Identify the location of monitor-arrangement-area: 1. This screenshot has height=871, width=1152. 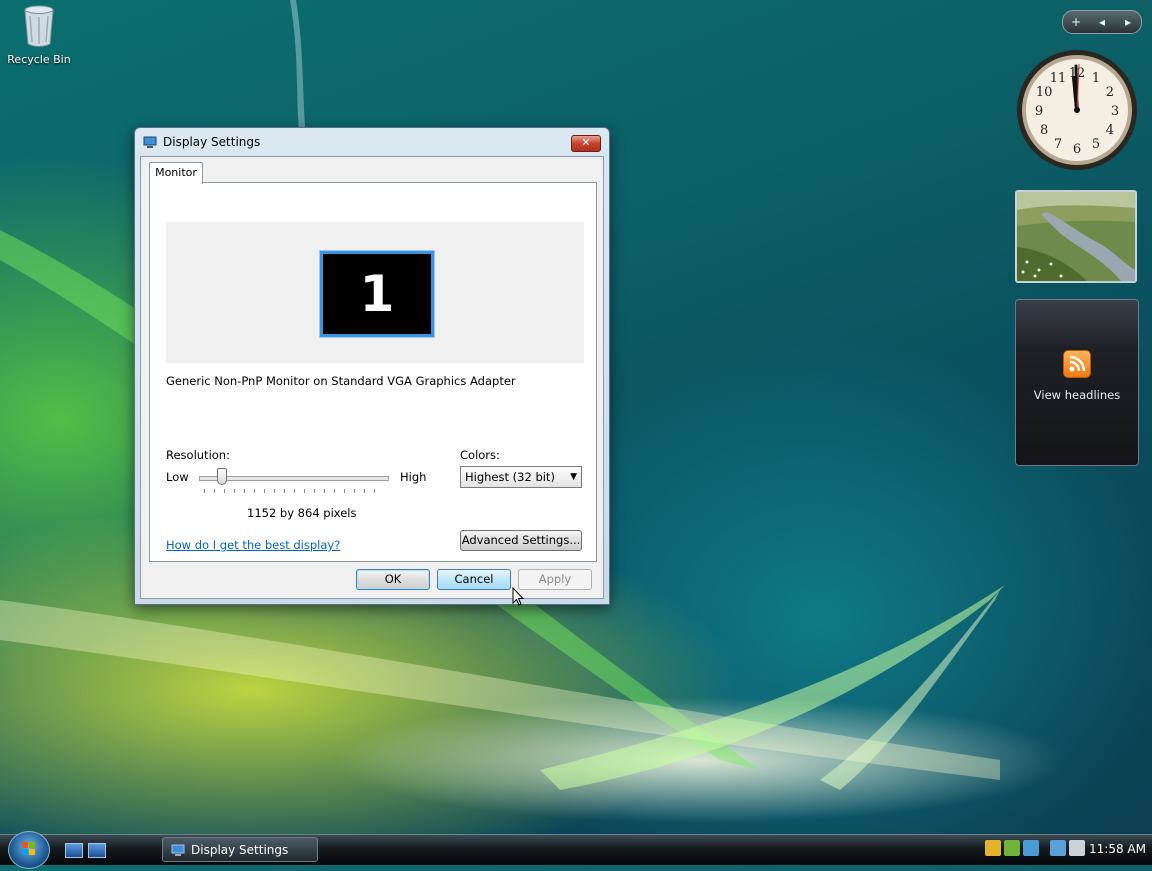
(375, 292).